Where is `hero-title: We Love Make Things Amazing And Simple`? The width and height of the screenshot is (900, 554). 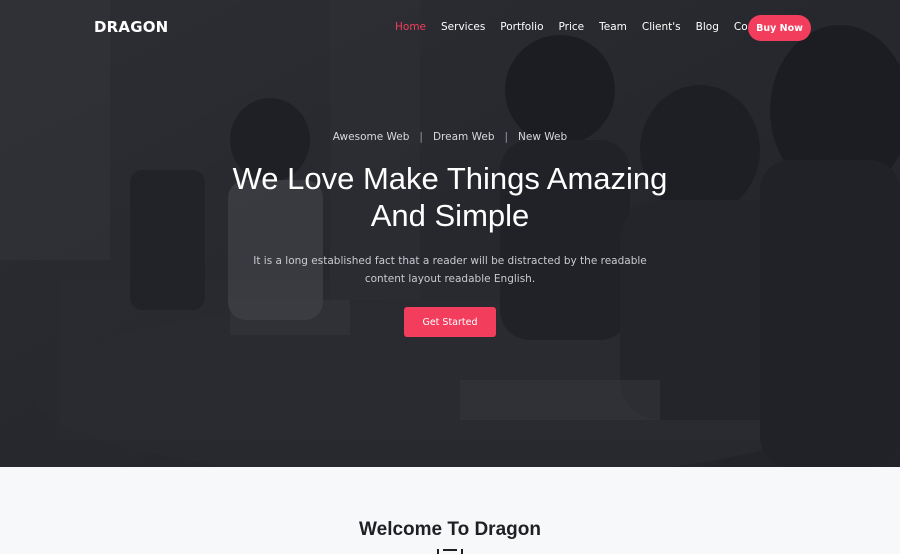
hero-title: We Love Make Things Amazing And Simple is located at coordinates (450, 197).